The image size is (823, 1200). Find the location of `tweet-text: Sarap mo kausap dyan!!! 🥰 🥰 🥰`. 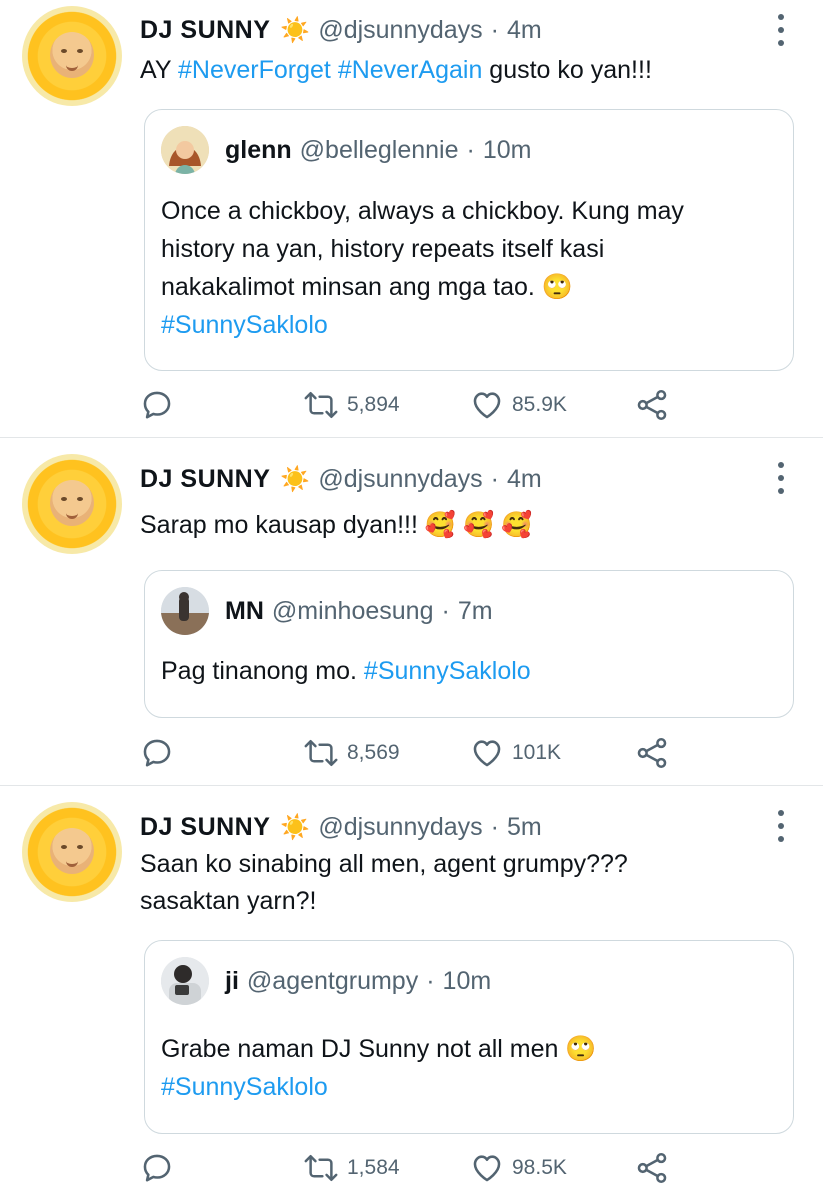

tweet-text: Sarap mo kausap dyan!!! 🥰 🥰 🥰 is located at coordinates (336, 525).